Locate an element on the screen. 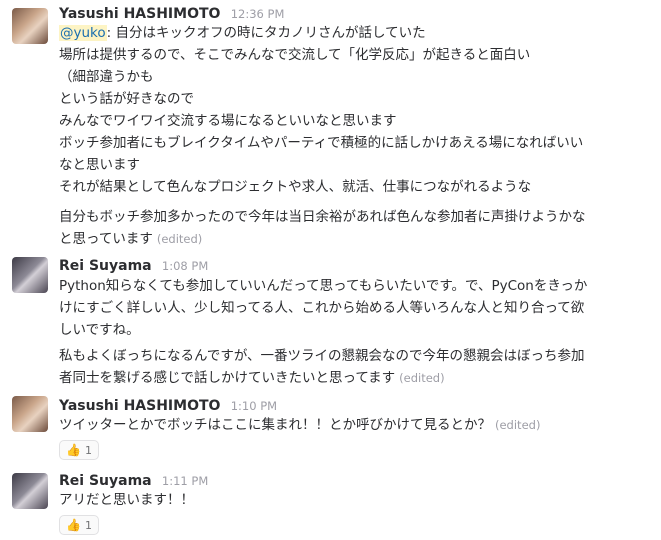  user-mention: @yuko is located at coordinates (83, 33).